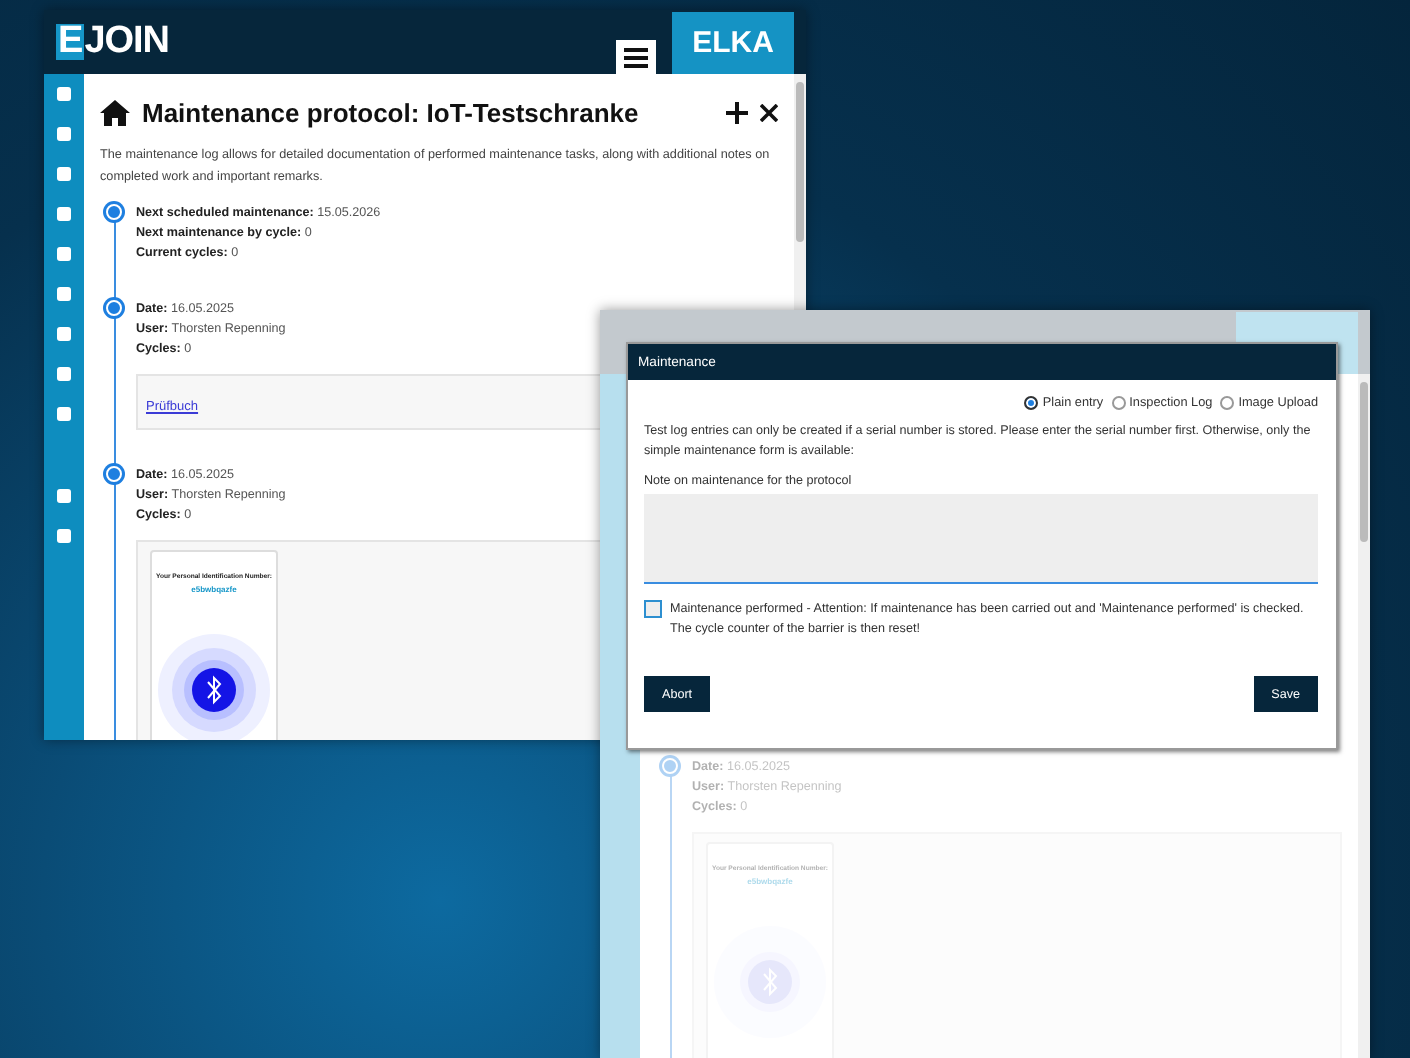 Image resolution: width=1410 pixels, height=1058 pixels. I want to click on checkbox, so click(653, 609).